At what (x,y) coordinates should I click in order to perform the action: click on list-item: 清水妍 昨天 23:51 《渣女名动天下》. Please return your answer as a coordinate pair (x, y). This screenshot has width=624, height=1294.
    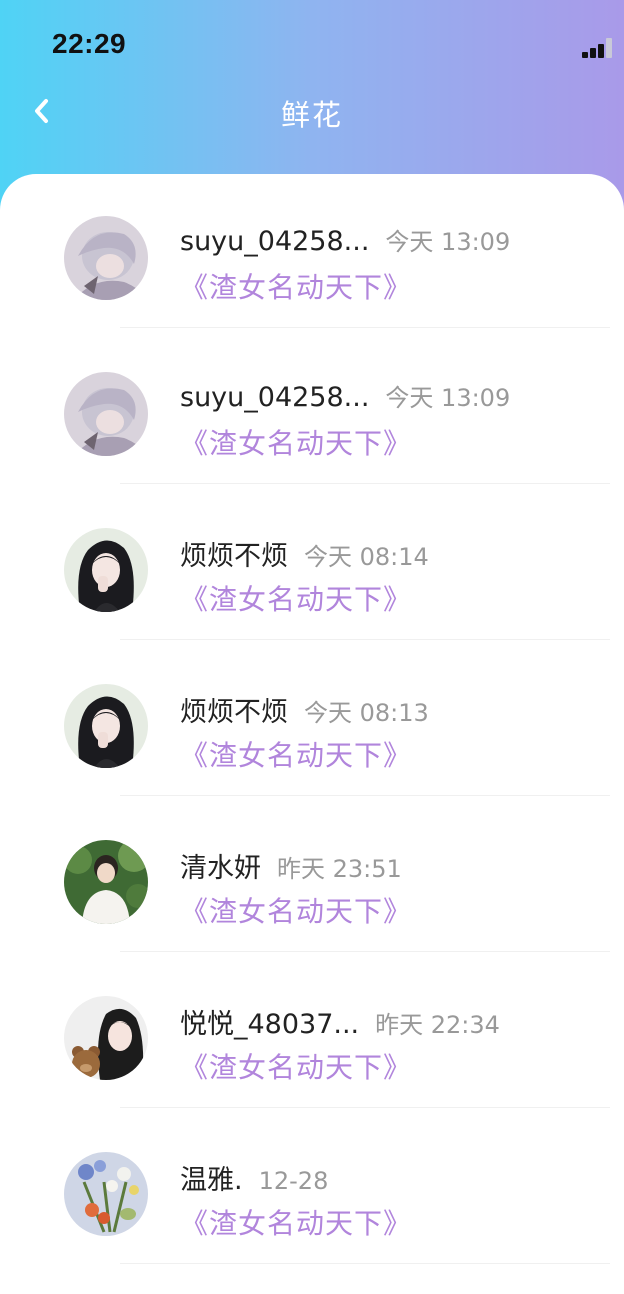
    Looking at the image, I should click on (312, 876).